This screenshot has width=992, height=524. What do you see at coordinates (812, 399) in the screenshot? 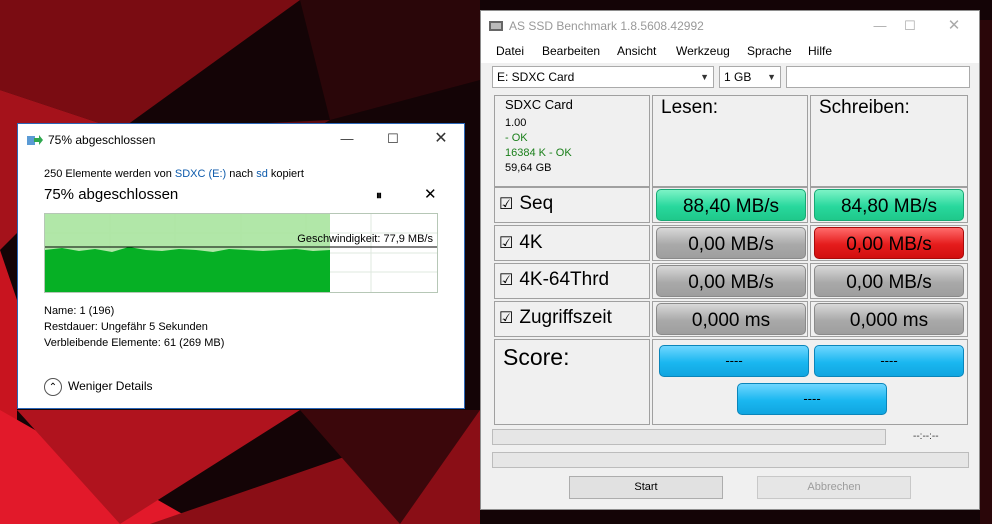
I see `score-total: ----` at bounding box center [812, 399].